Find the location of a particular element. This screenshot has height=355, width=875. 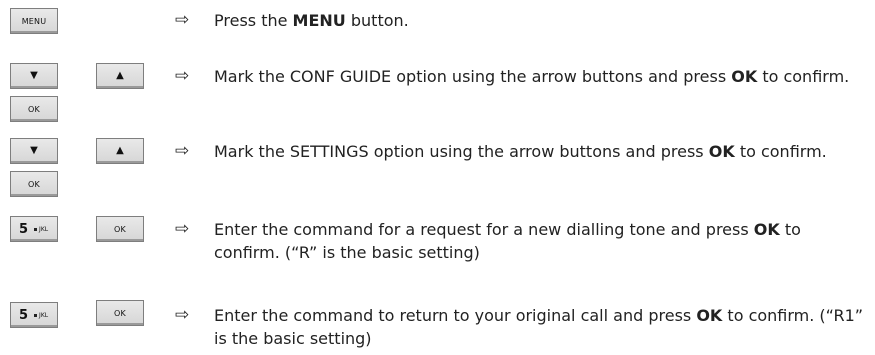

step-text: Press the MENU button. is located at coordinates (520, 20).